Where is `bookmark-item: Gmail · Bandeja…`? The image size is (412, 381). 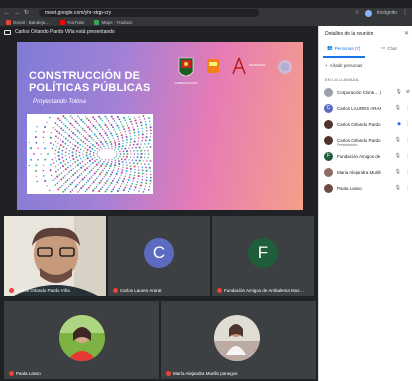 bookmark-item: Gmail · Bandeja… is located at coordinates (28, 22).